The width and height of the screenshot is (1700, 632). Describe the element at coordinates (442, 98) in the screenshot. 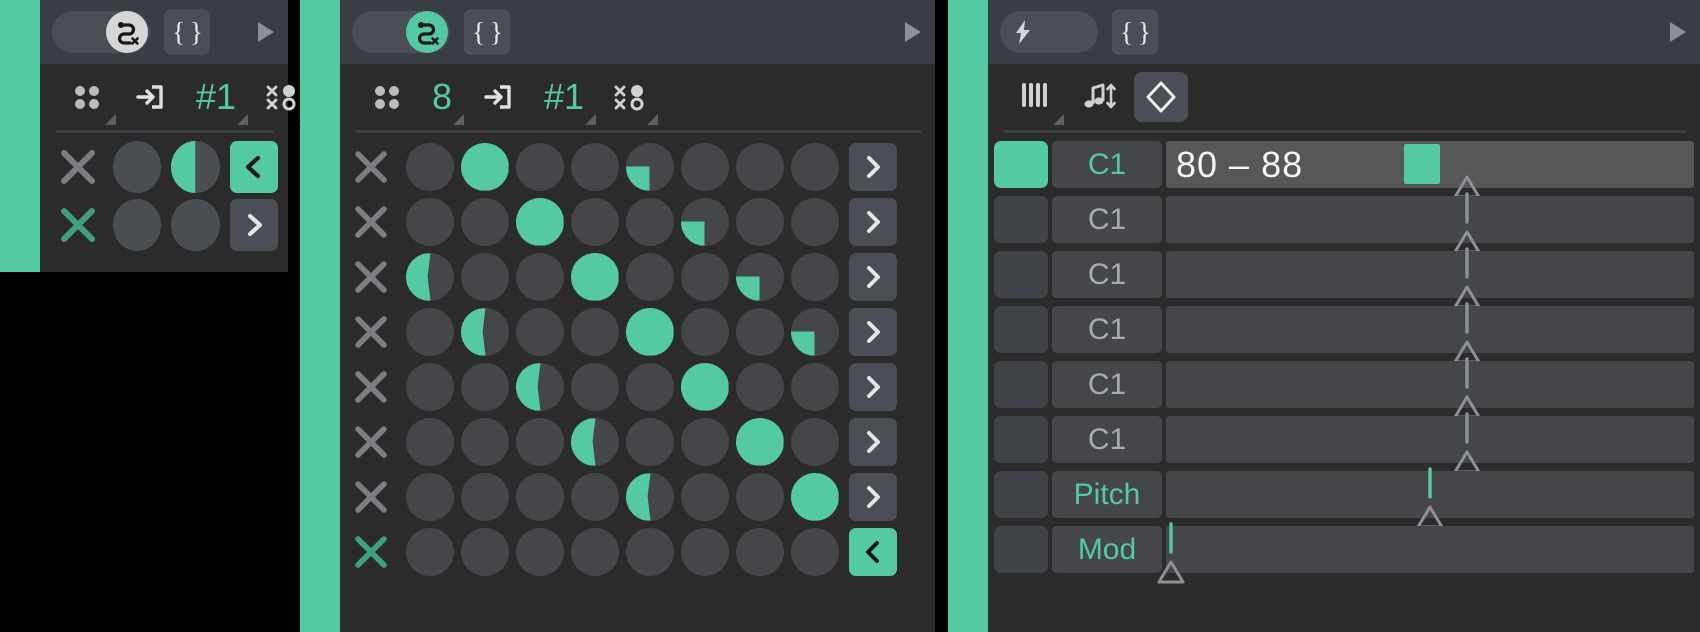

I see `step-count-selector: 8` at that location.